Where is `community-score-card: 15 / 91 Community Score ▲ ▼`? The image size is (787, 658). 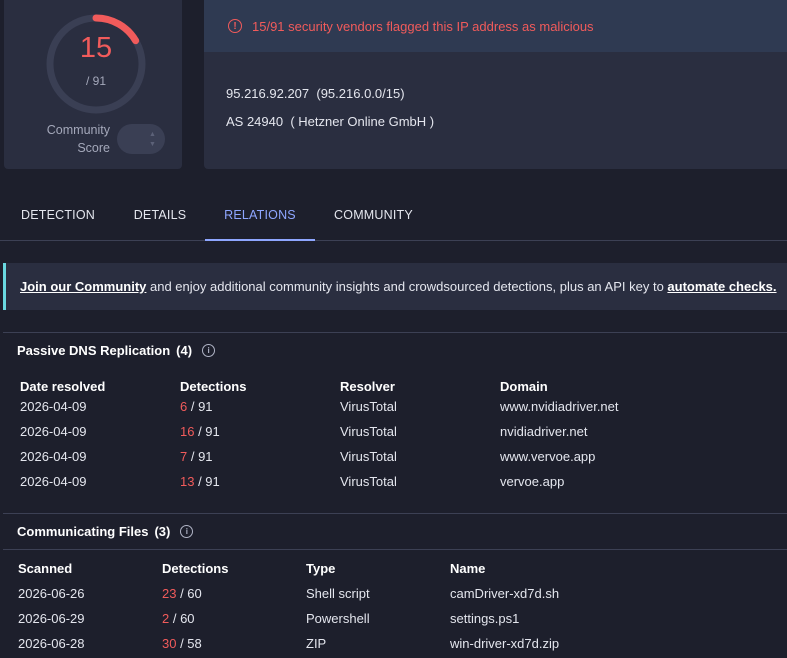
community-score-card: 15 / 91 Community Score ▲ ▼ is located at coordinates (93, 84).